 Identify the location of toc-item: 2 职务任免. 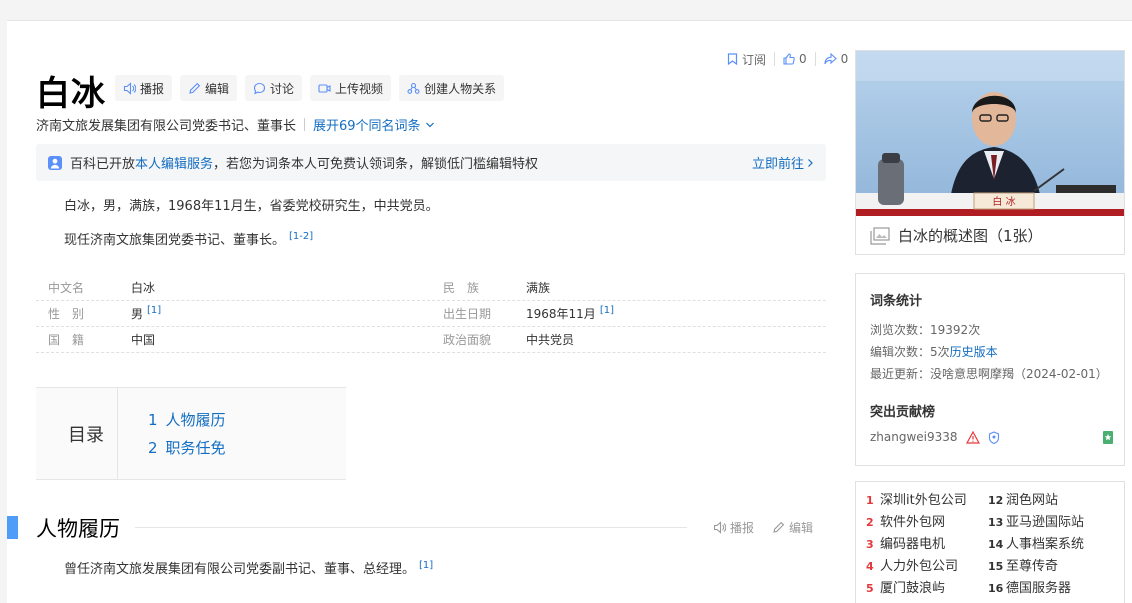
(187, 448).